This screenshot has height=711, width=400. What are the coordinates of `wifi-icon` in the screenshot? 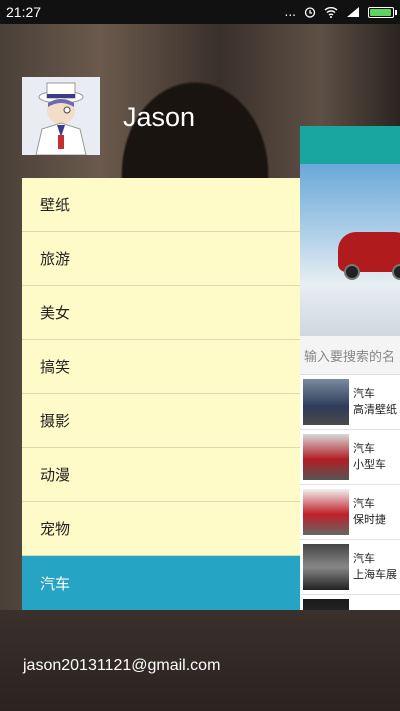 It's located at (331, 12).